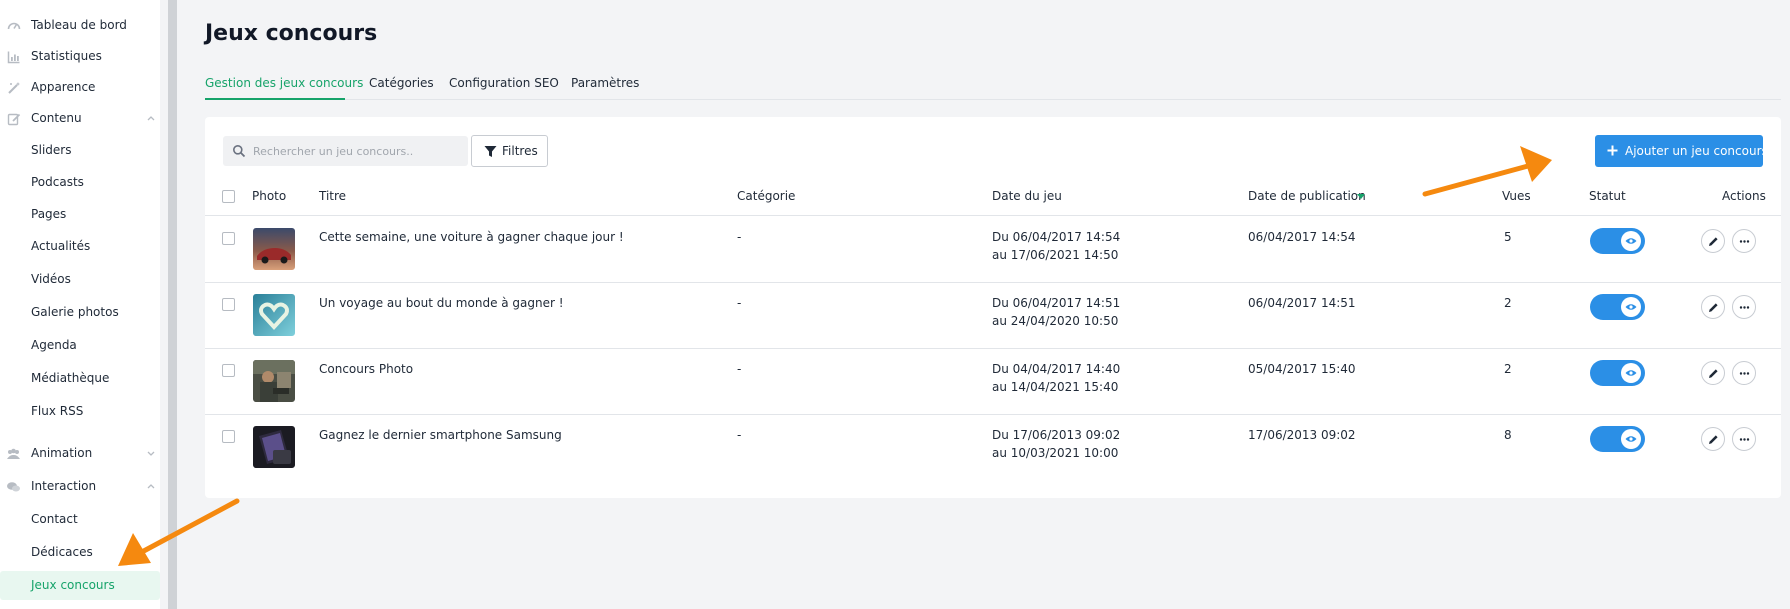 The image size is (1790, 609). Describe the element at coordinates (366, 369) in the screenshot. I see `contest-title: Concours Photo` at that location.